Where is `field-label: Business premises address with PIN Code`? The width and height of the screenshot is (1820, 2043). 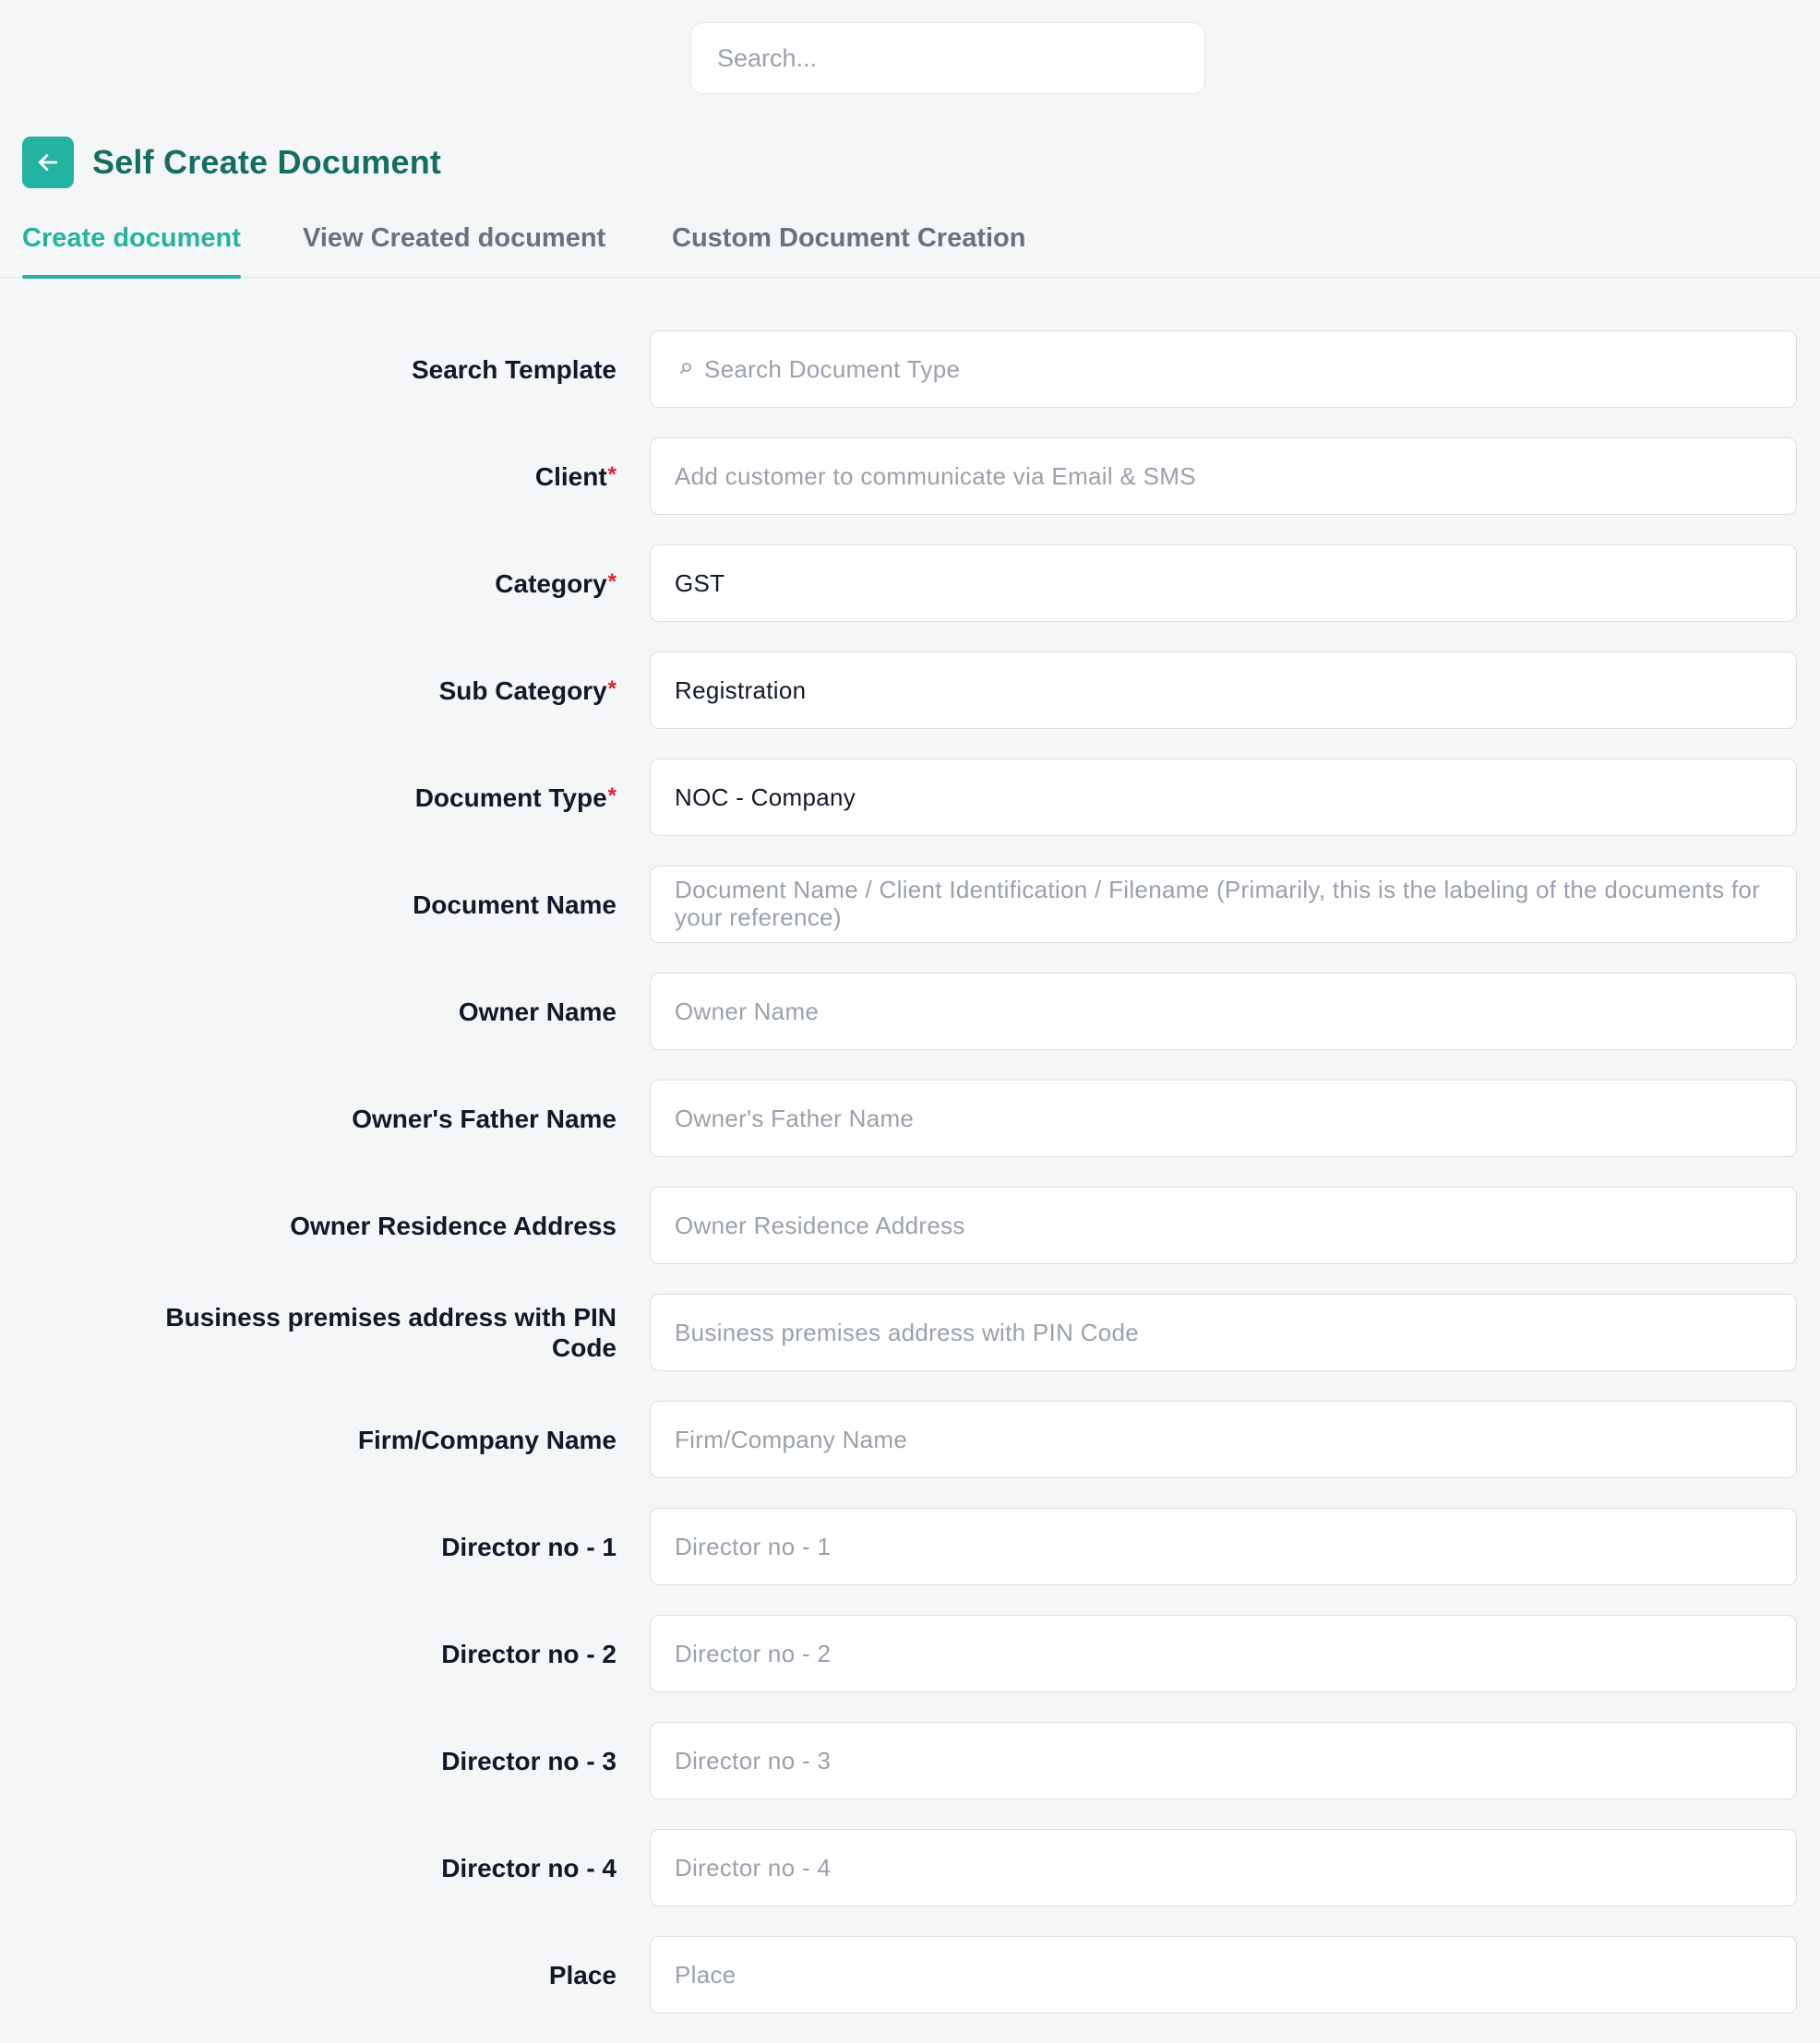 field-label: Business premises address with PIN Code is located at coordinates (391, 1332).